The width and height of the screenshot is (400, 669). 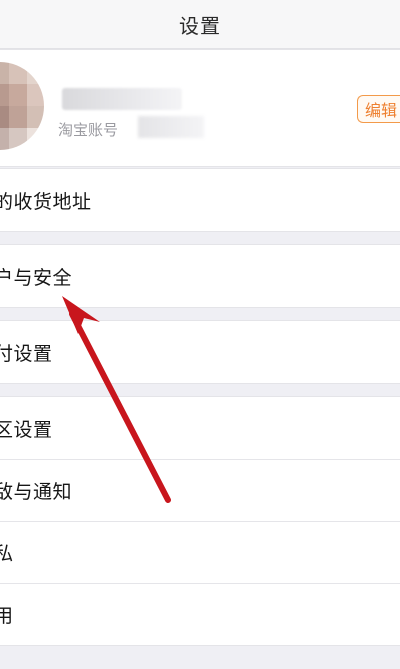 What do you see at coordinates (378, 109) in the screenshot?
I see `edit-profile-button: 编辑` at bounding box center [378, 109].